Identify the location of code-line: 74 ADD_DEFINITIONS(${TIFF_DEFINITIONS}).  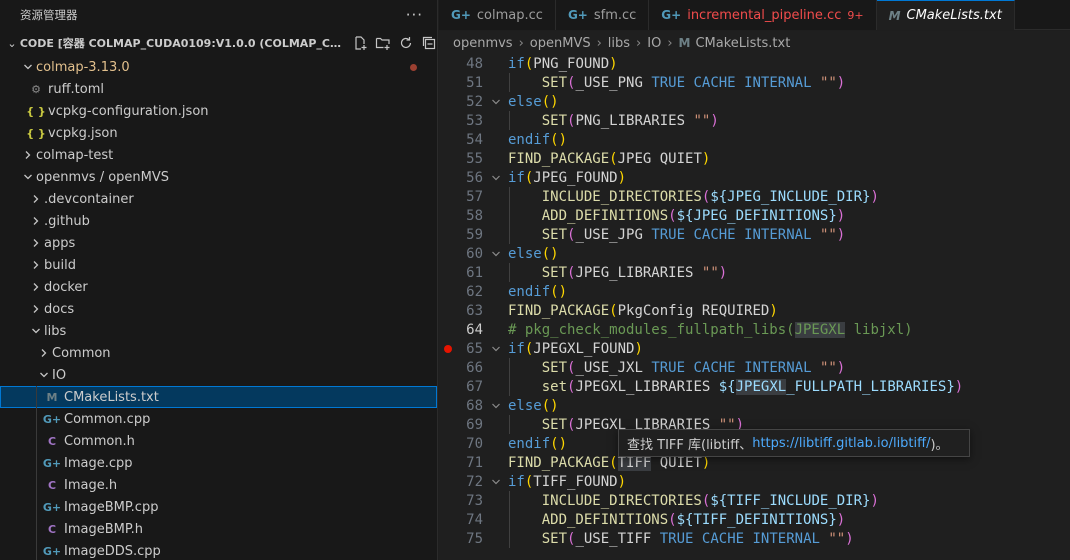
(754, 519).